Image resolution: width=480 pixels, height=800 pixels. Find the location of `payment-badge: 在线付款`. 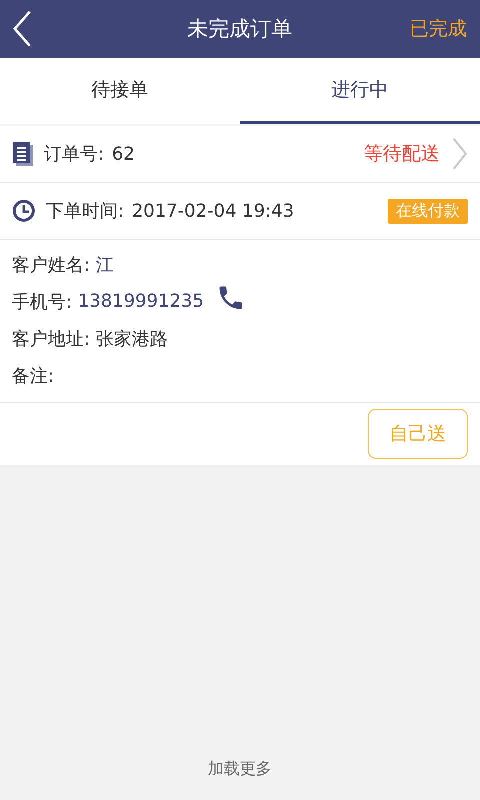

payment-badge: 在线付款 is located at coordinates (428, 211).